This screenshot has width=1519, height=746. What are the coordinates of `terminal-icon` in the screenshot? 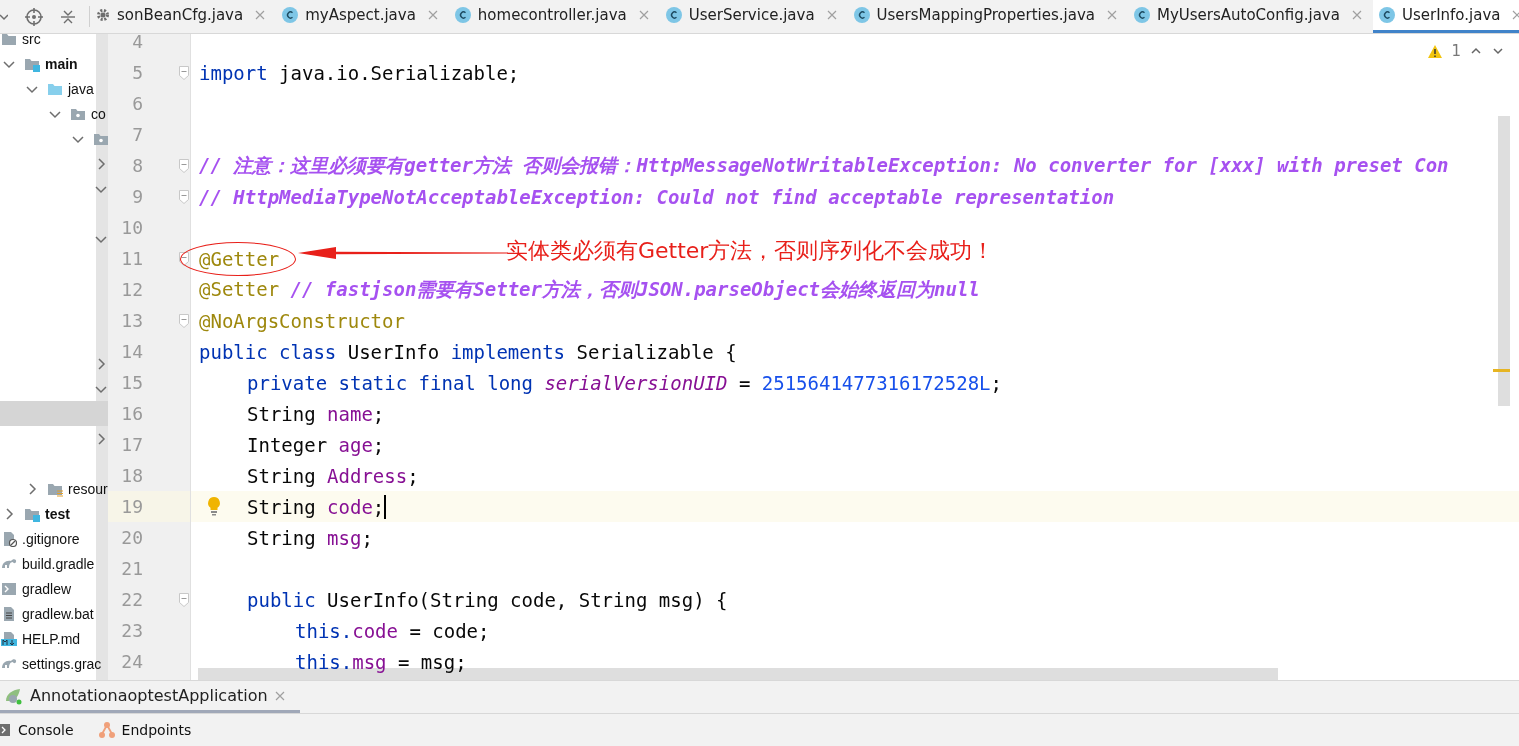 It's located at (6, 730).